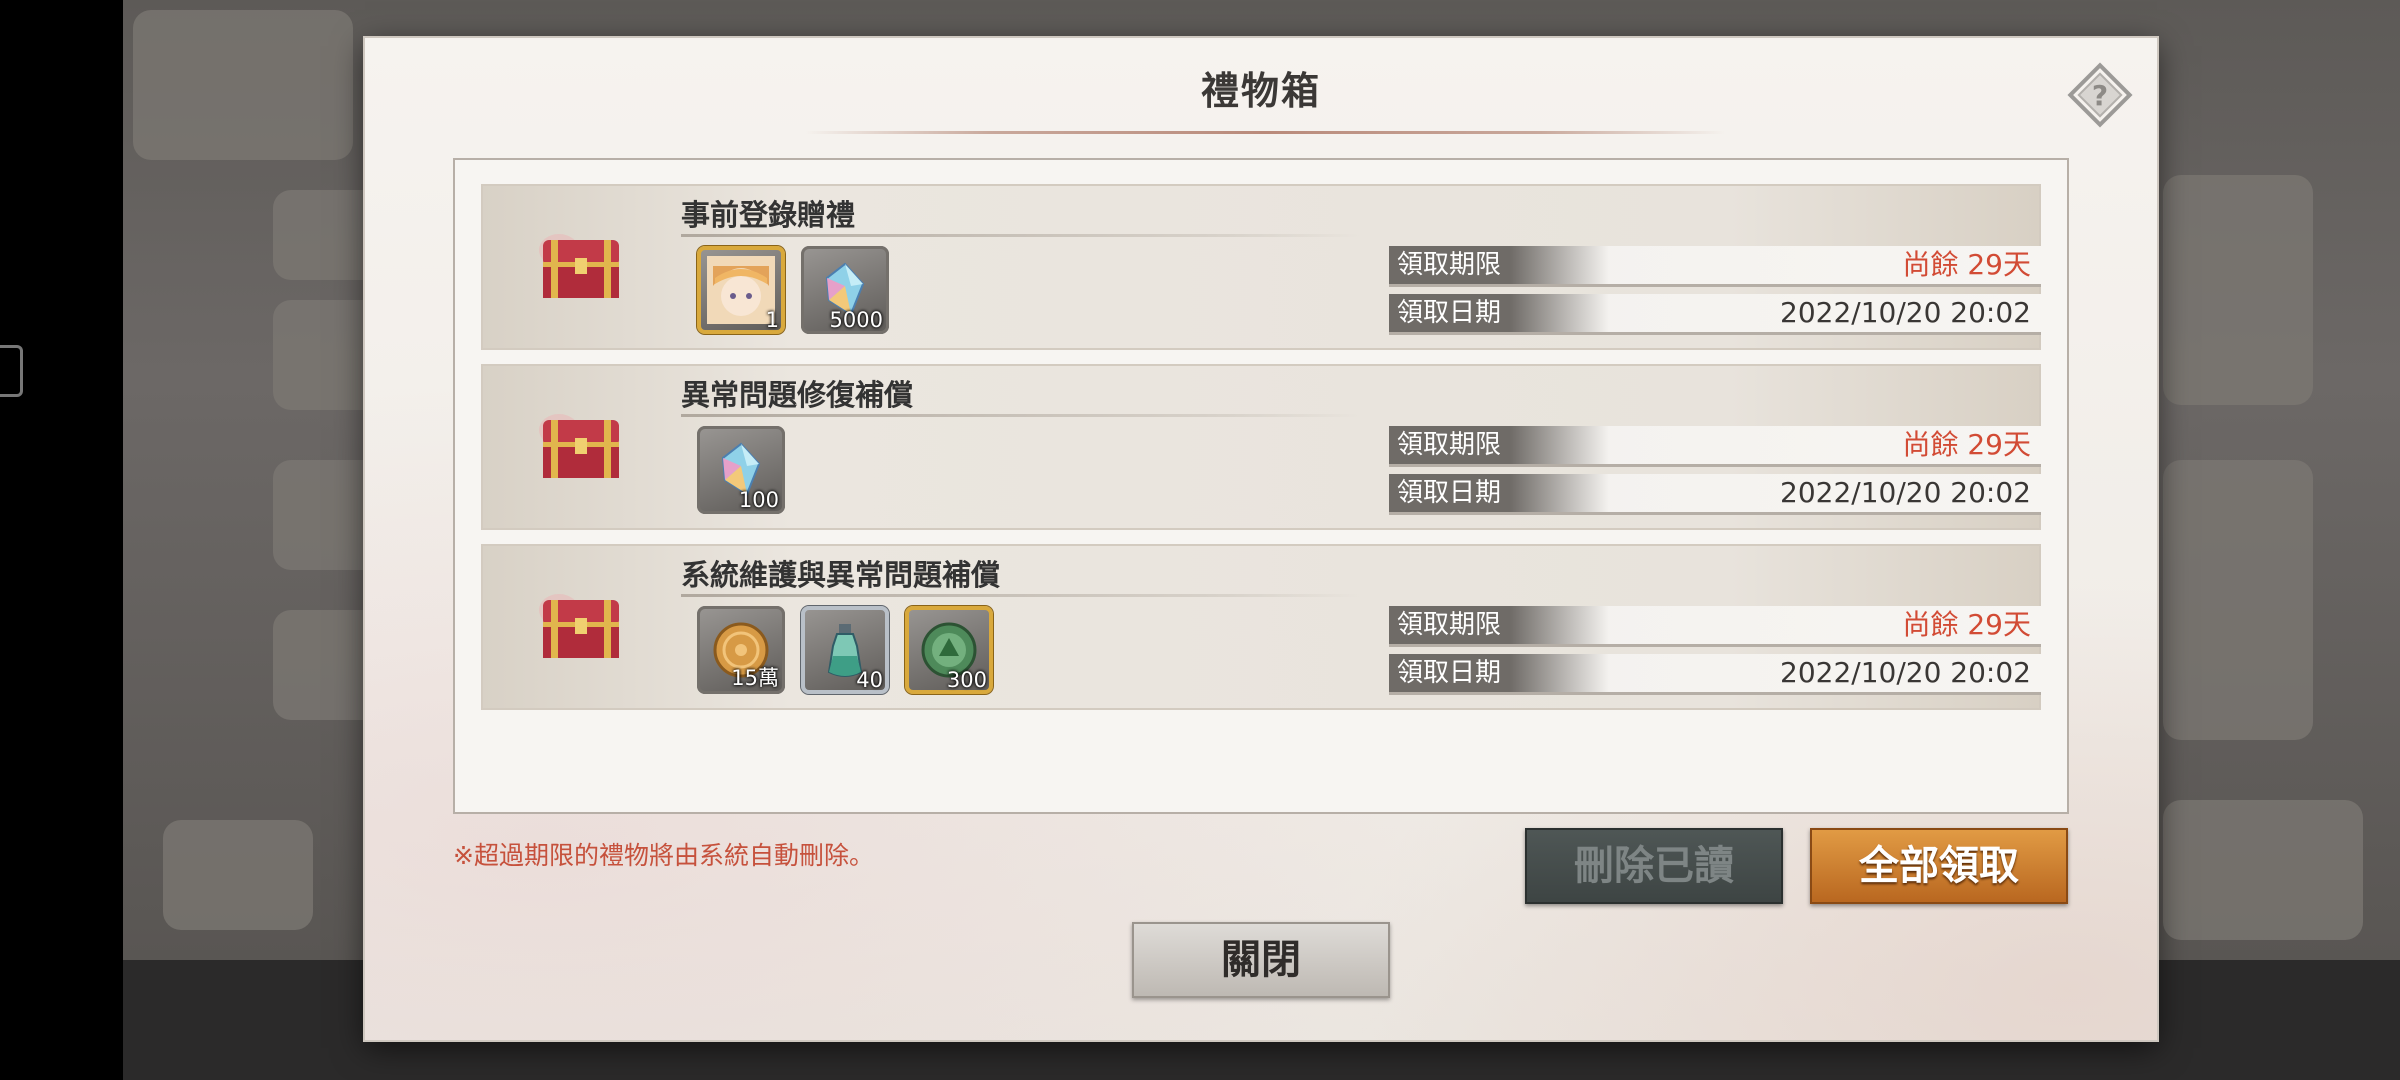  I want to click on reward-items: 1 5000, so click(793, 290).